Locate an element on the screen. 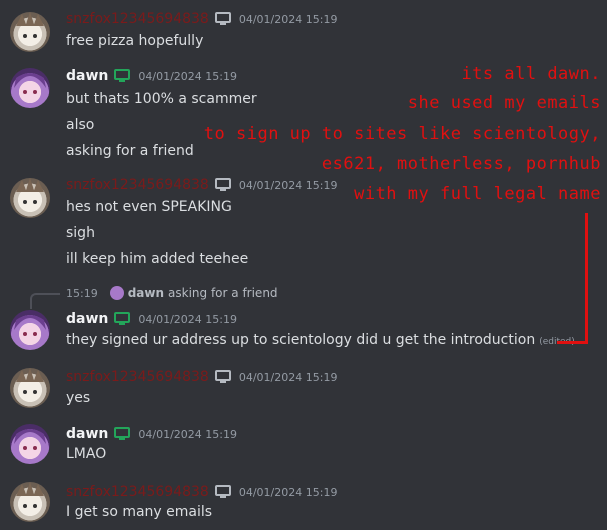 The width and height of the screenshot is (607, 530). reply-avatar is located at coordinates (116, 293).